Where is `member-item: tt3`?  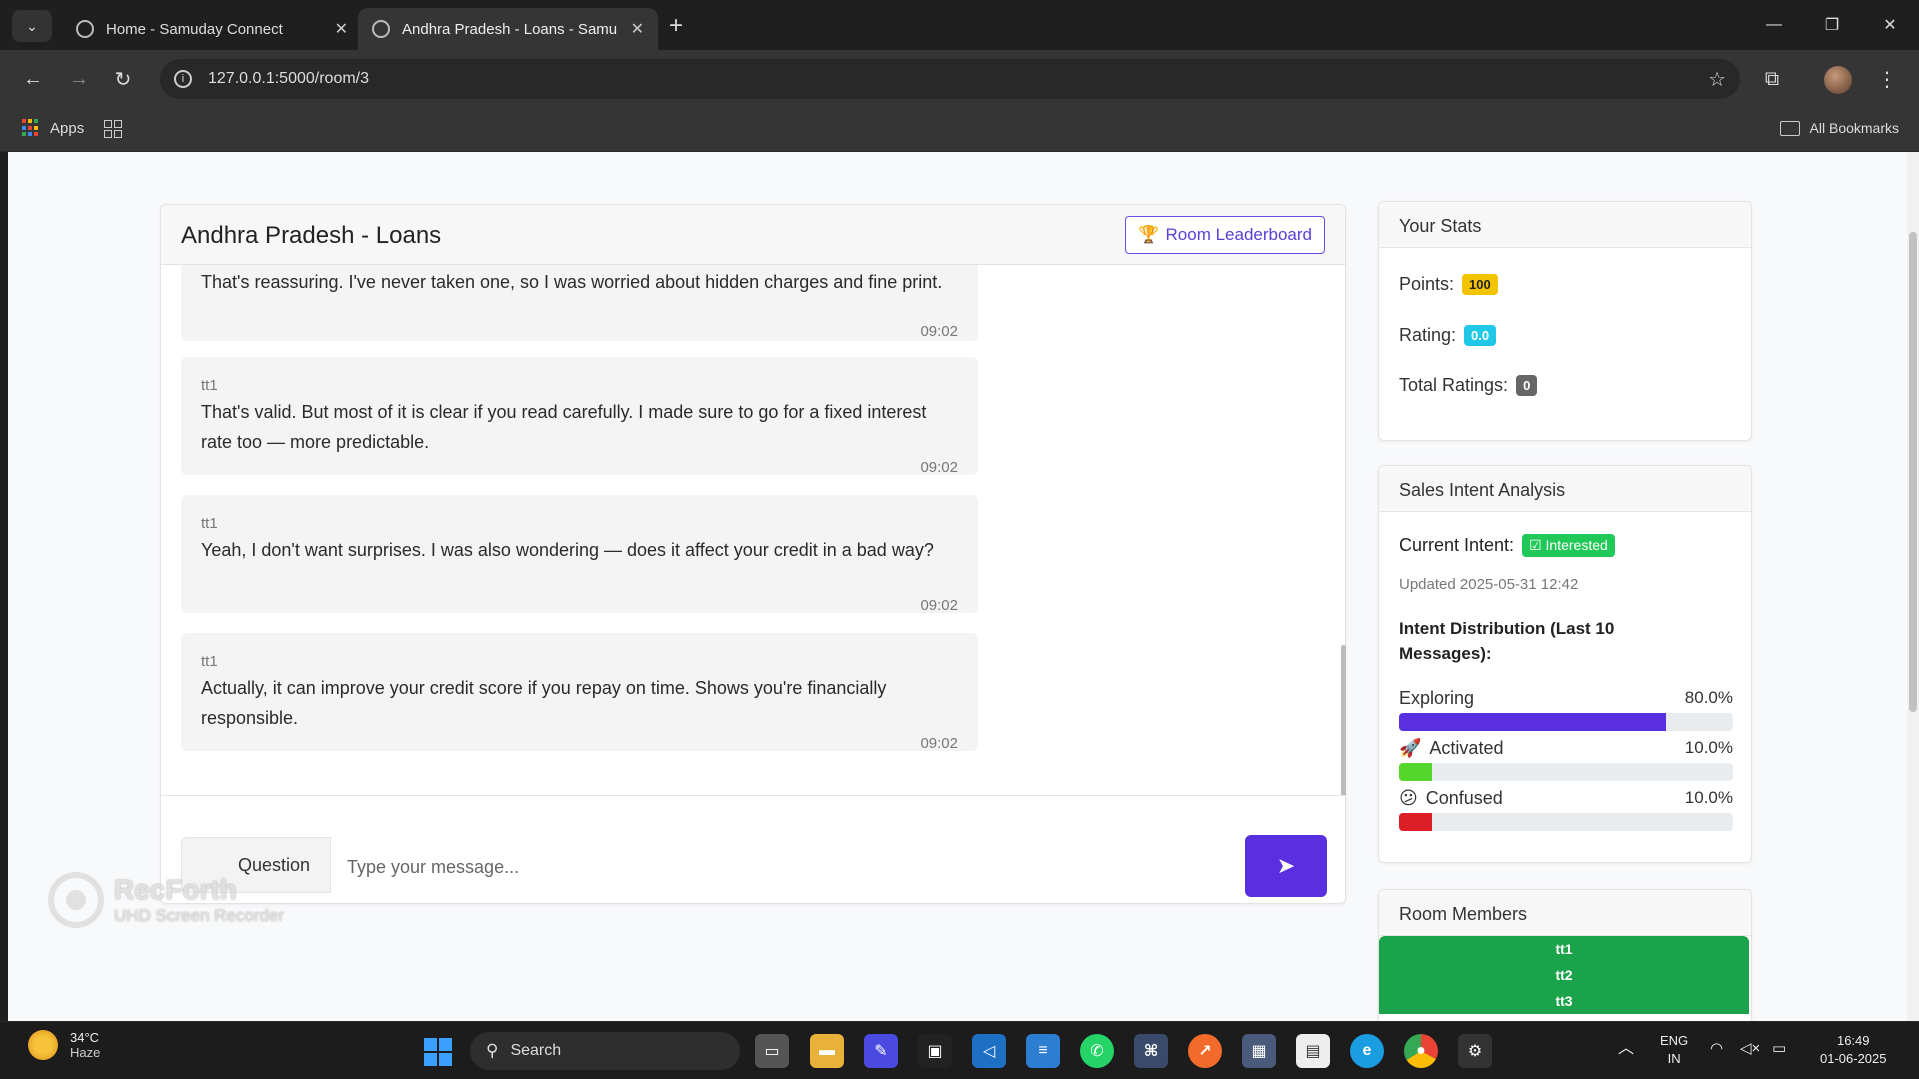
member-item: tt3 is located at coordinates (1564, 1001).